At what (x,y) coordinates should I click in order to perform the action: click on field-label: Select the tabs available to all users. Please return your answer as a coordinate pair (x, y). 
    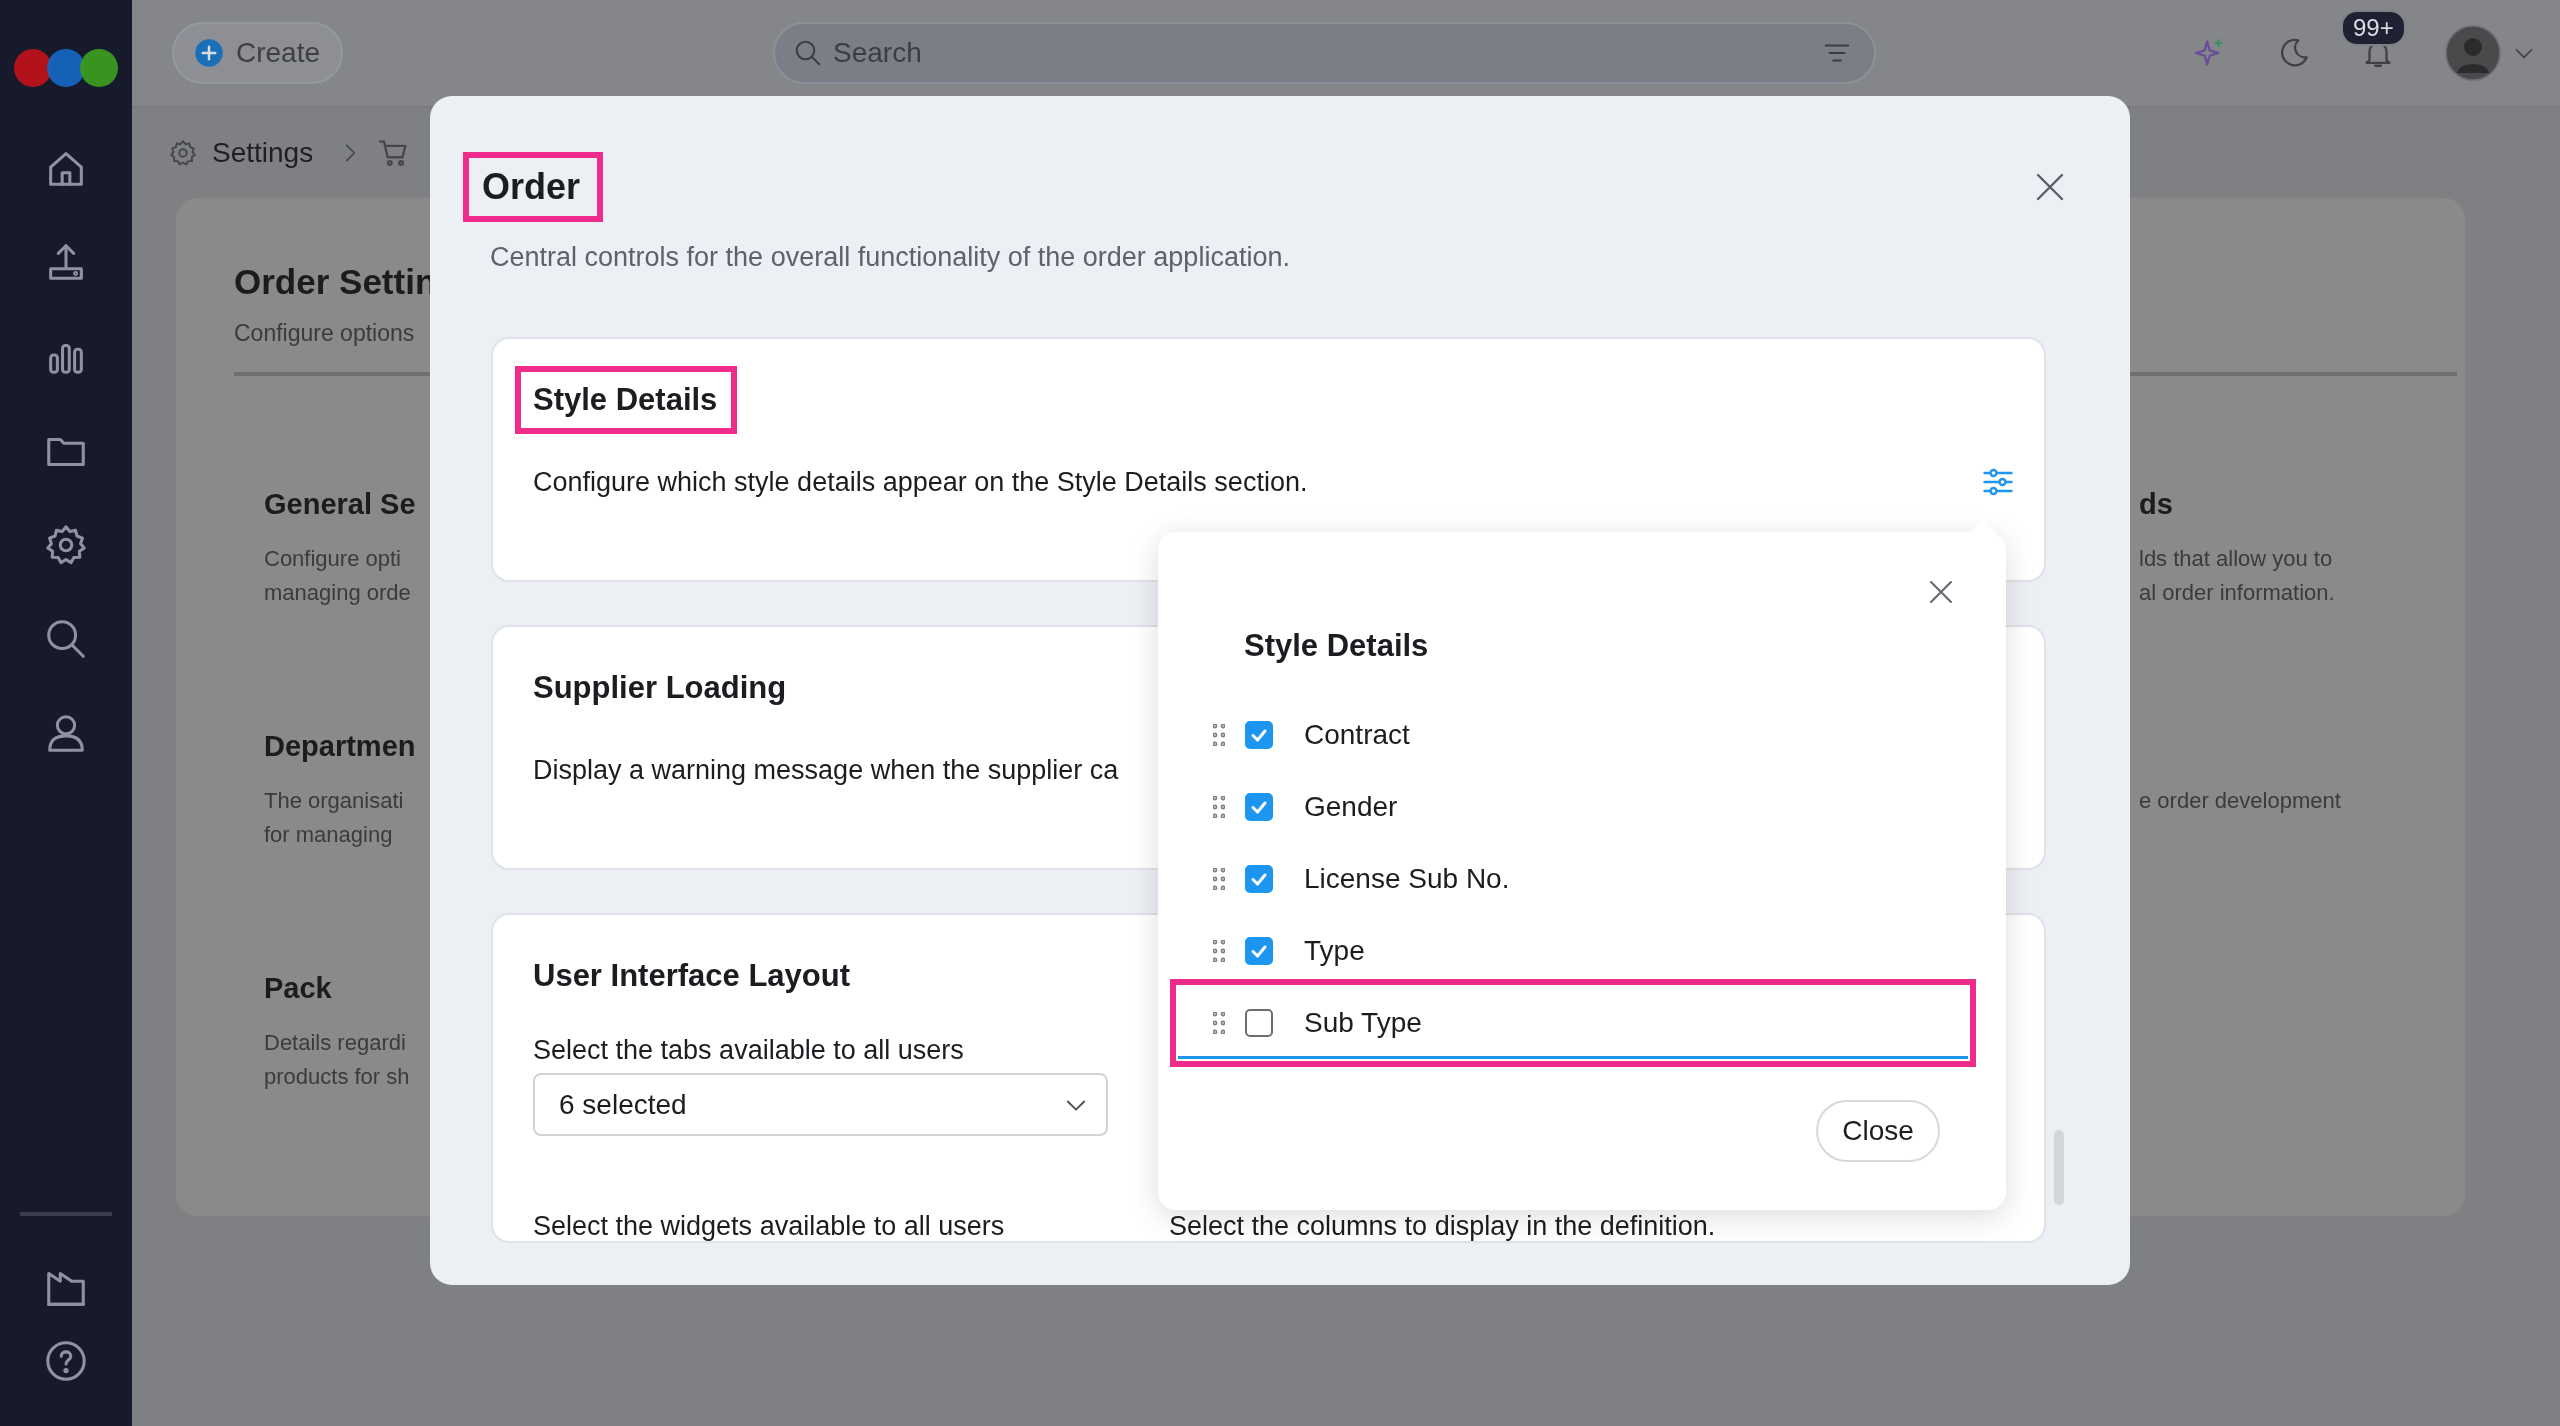
    Looking at the image, I should click on (749, 1050).